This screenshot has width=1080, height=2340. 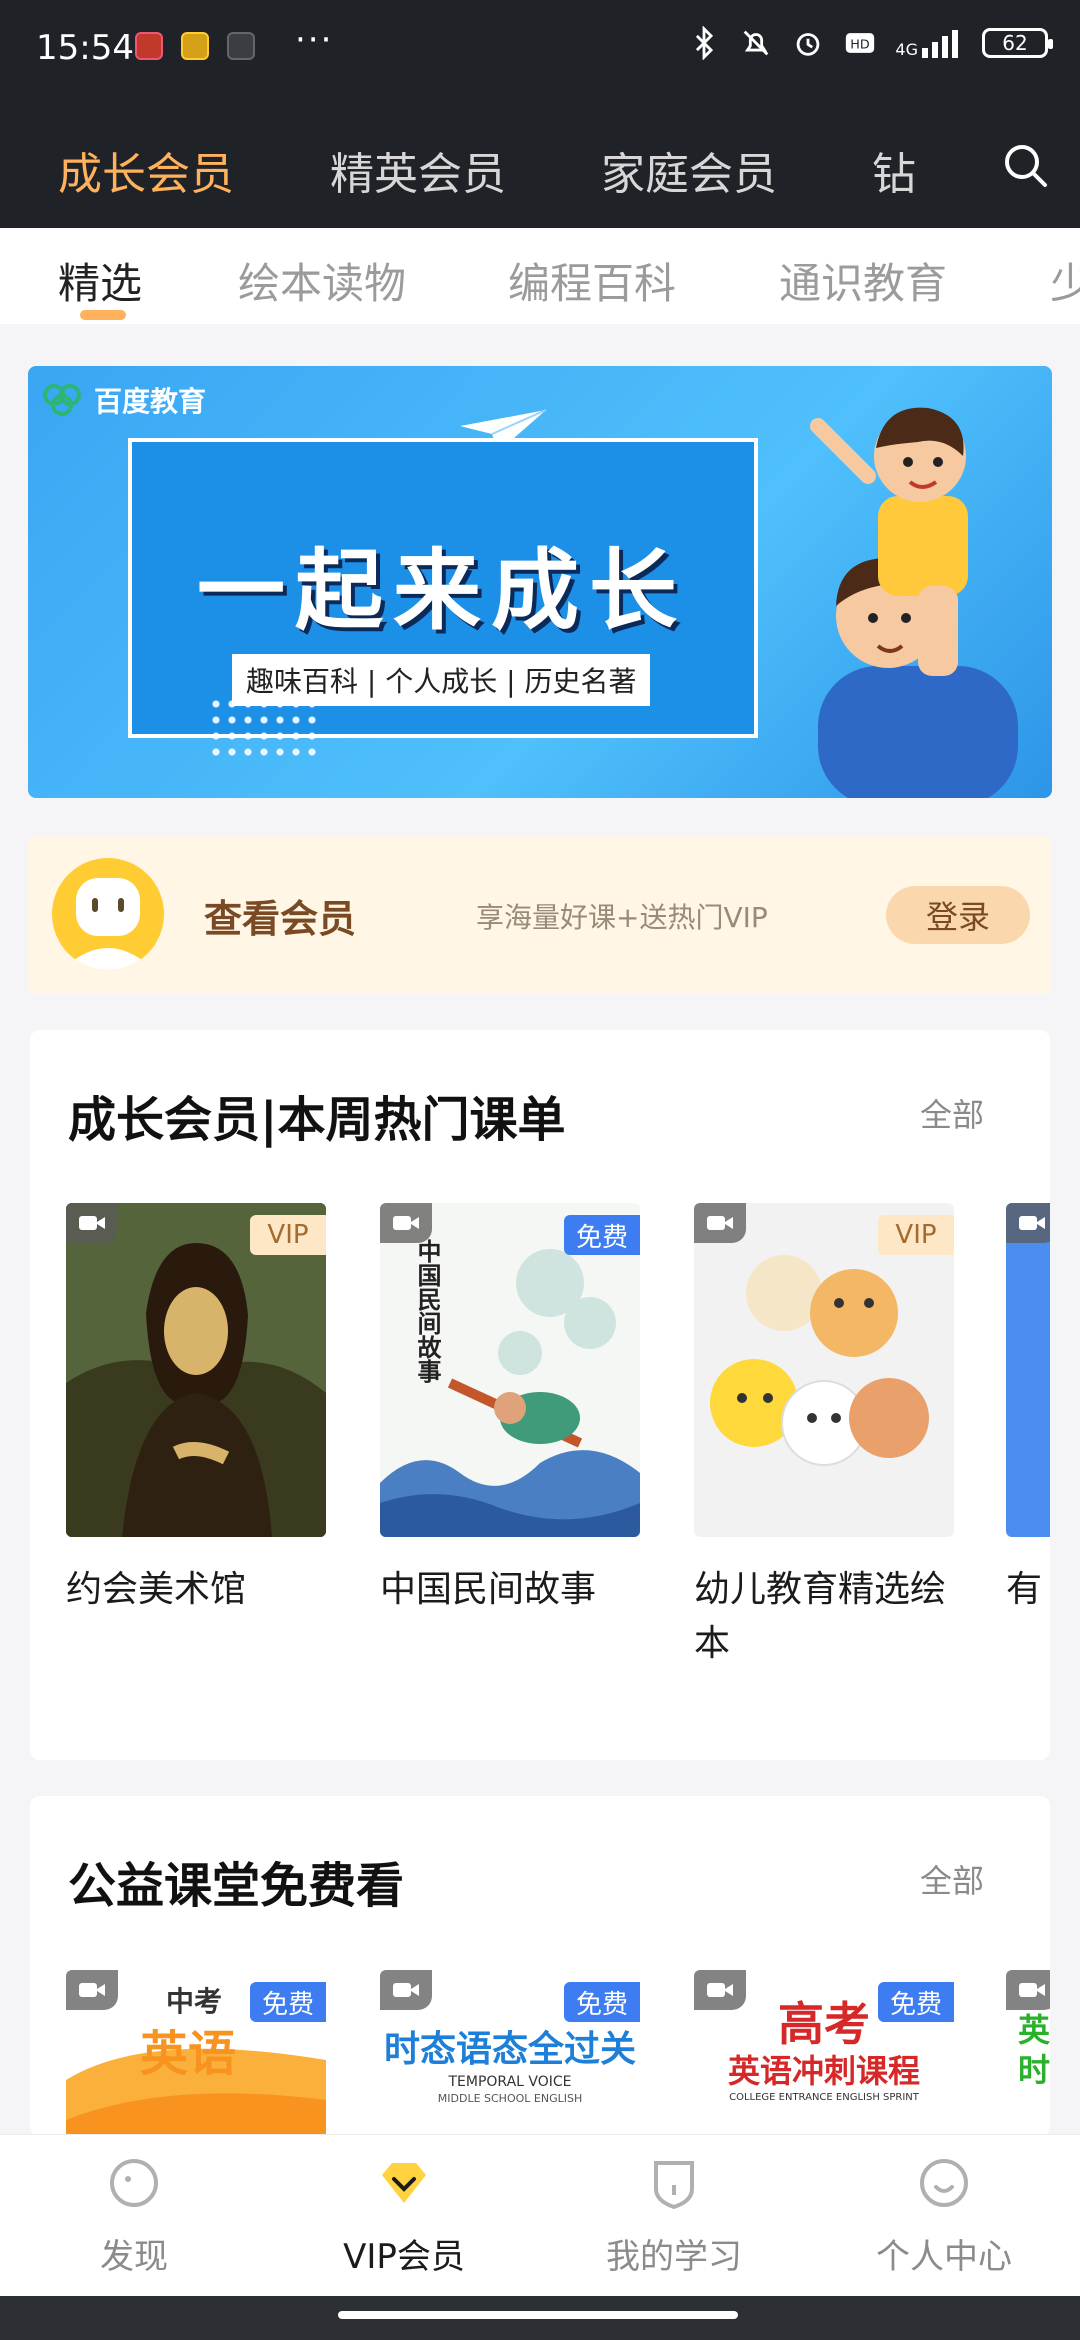 What do you see at coordinates (538, 2315) in the screenshot?
I see `home-indicator` at bounding box center [538, 2315].